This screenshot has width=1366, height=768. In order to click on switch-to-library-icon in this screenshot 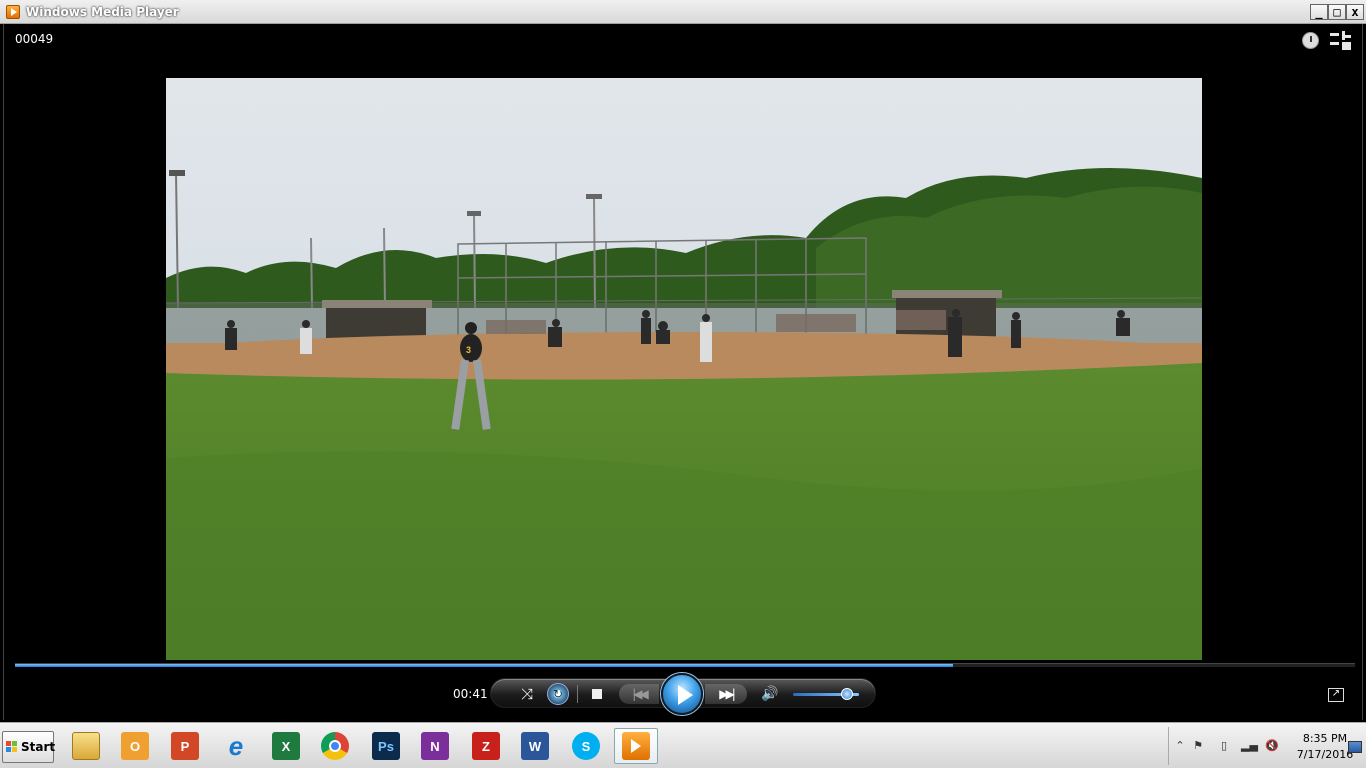, I will do `click(1341, 41)`.